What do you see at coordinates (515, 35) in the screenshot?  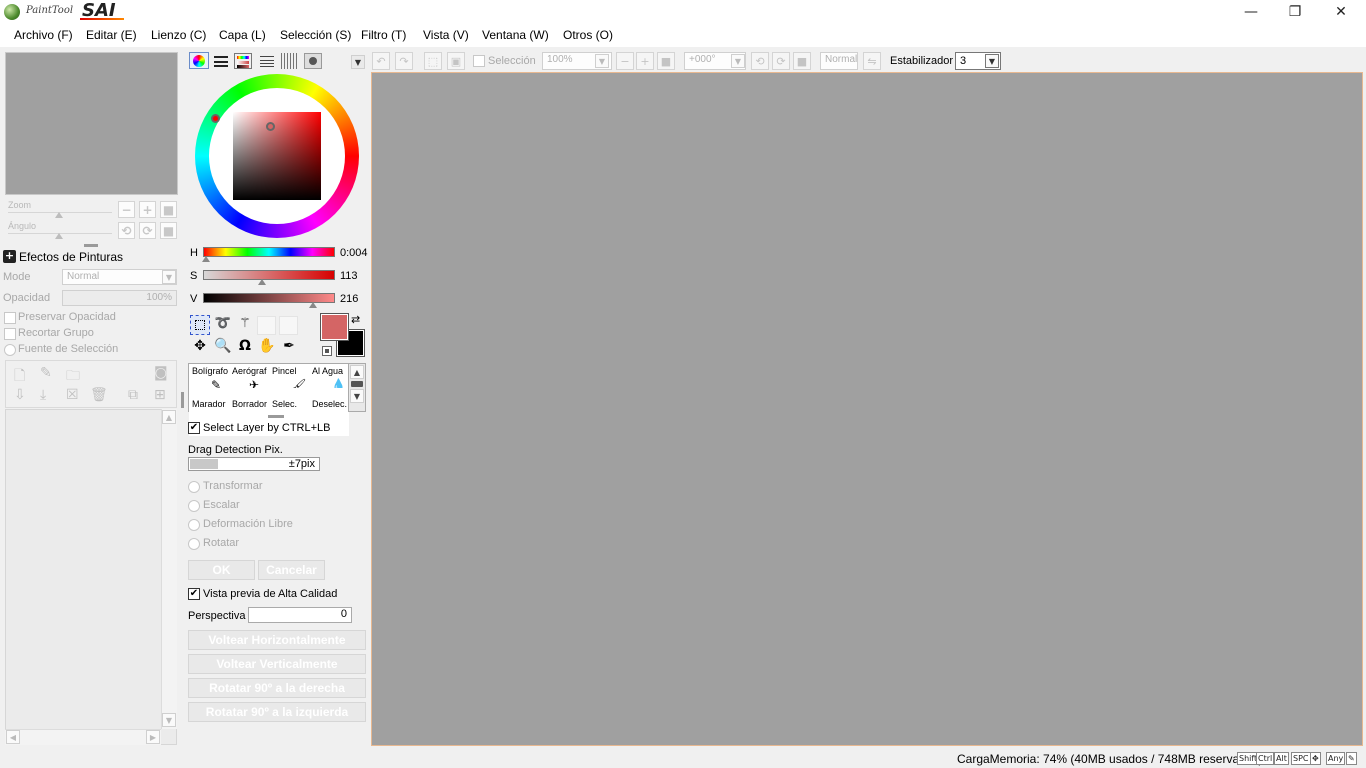 I see `menu-ventana: Ventana (W)` at bounding box center [515, 35].